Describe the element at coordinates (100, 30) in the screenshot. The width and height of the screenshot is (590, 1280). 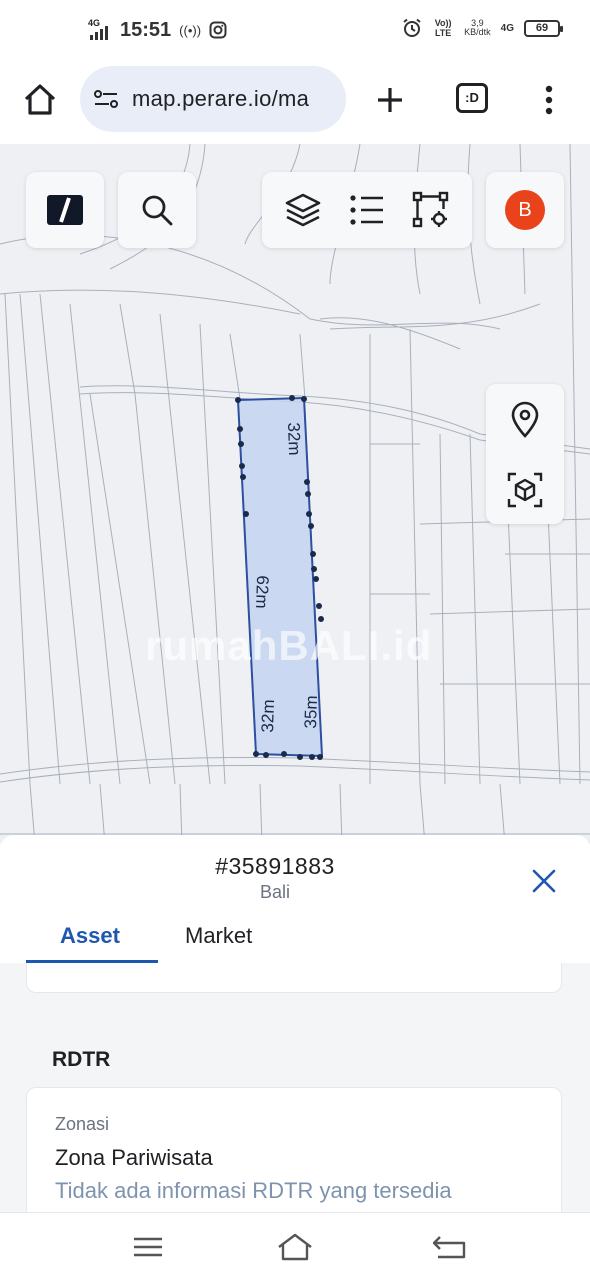
I see `signal-icon: 4G` at that location.